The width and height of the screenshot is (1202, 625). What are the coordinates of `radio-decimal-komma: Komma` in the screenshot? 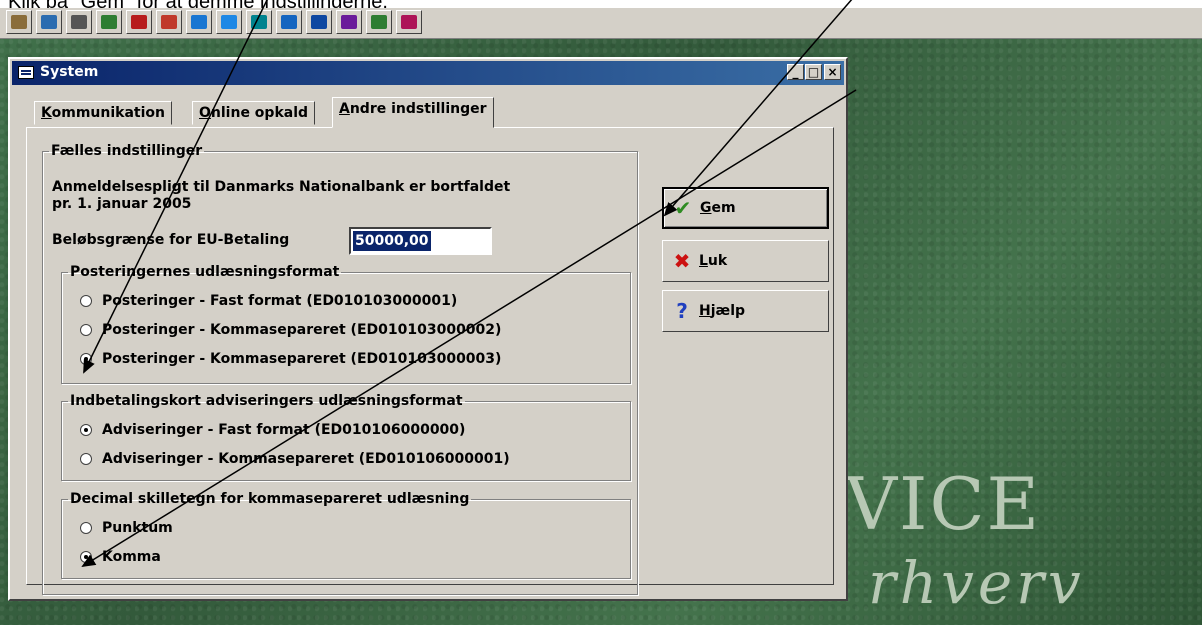 It's located at (120, 557).